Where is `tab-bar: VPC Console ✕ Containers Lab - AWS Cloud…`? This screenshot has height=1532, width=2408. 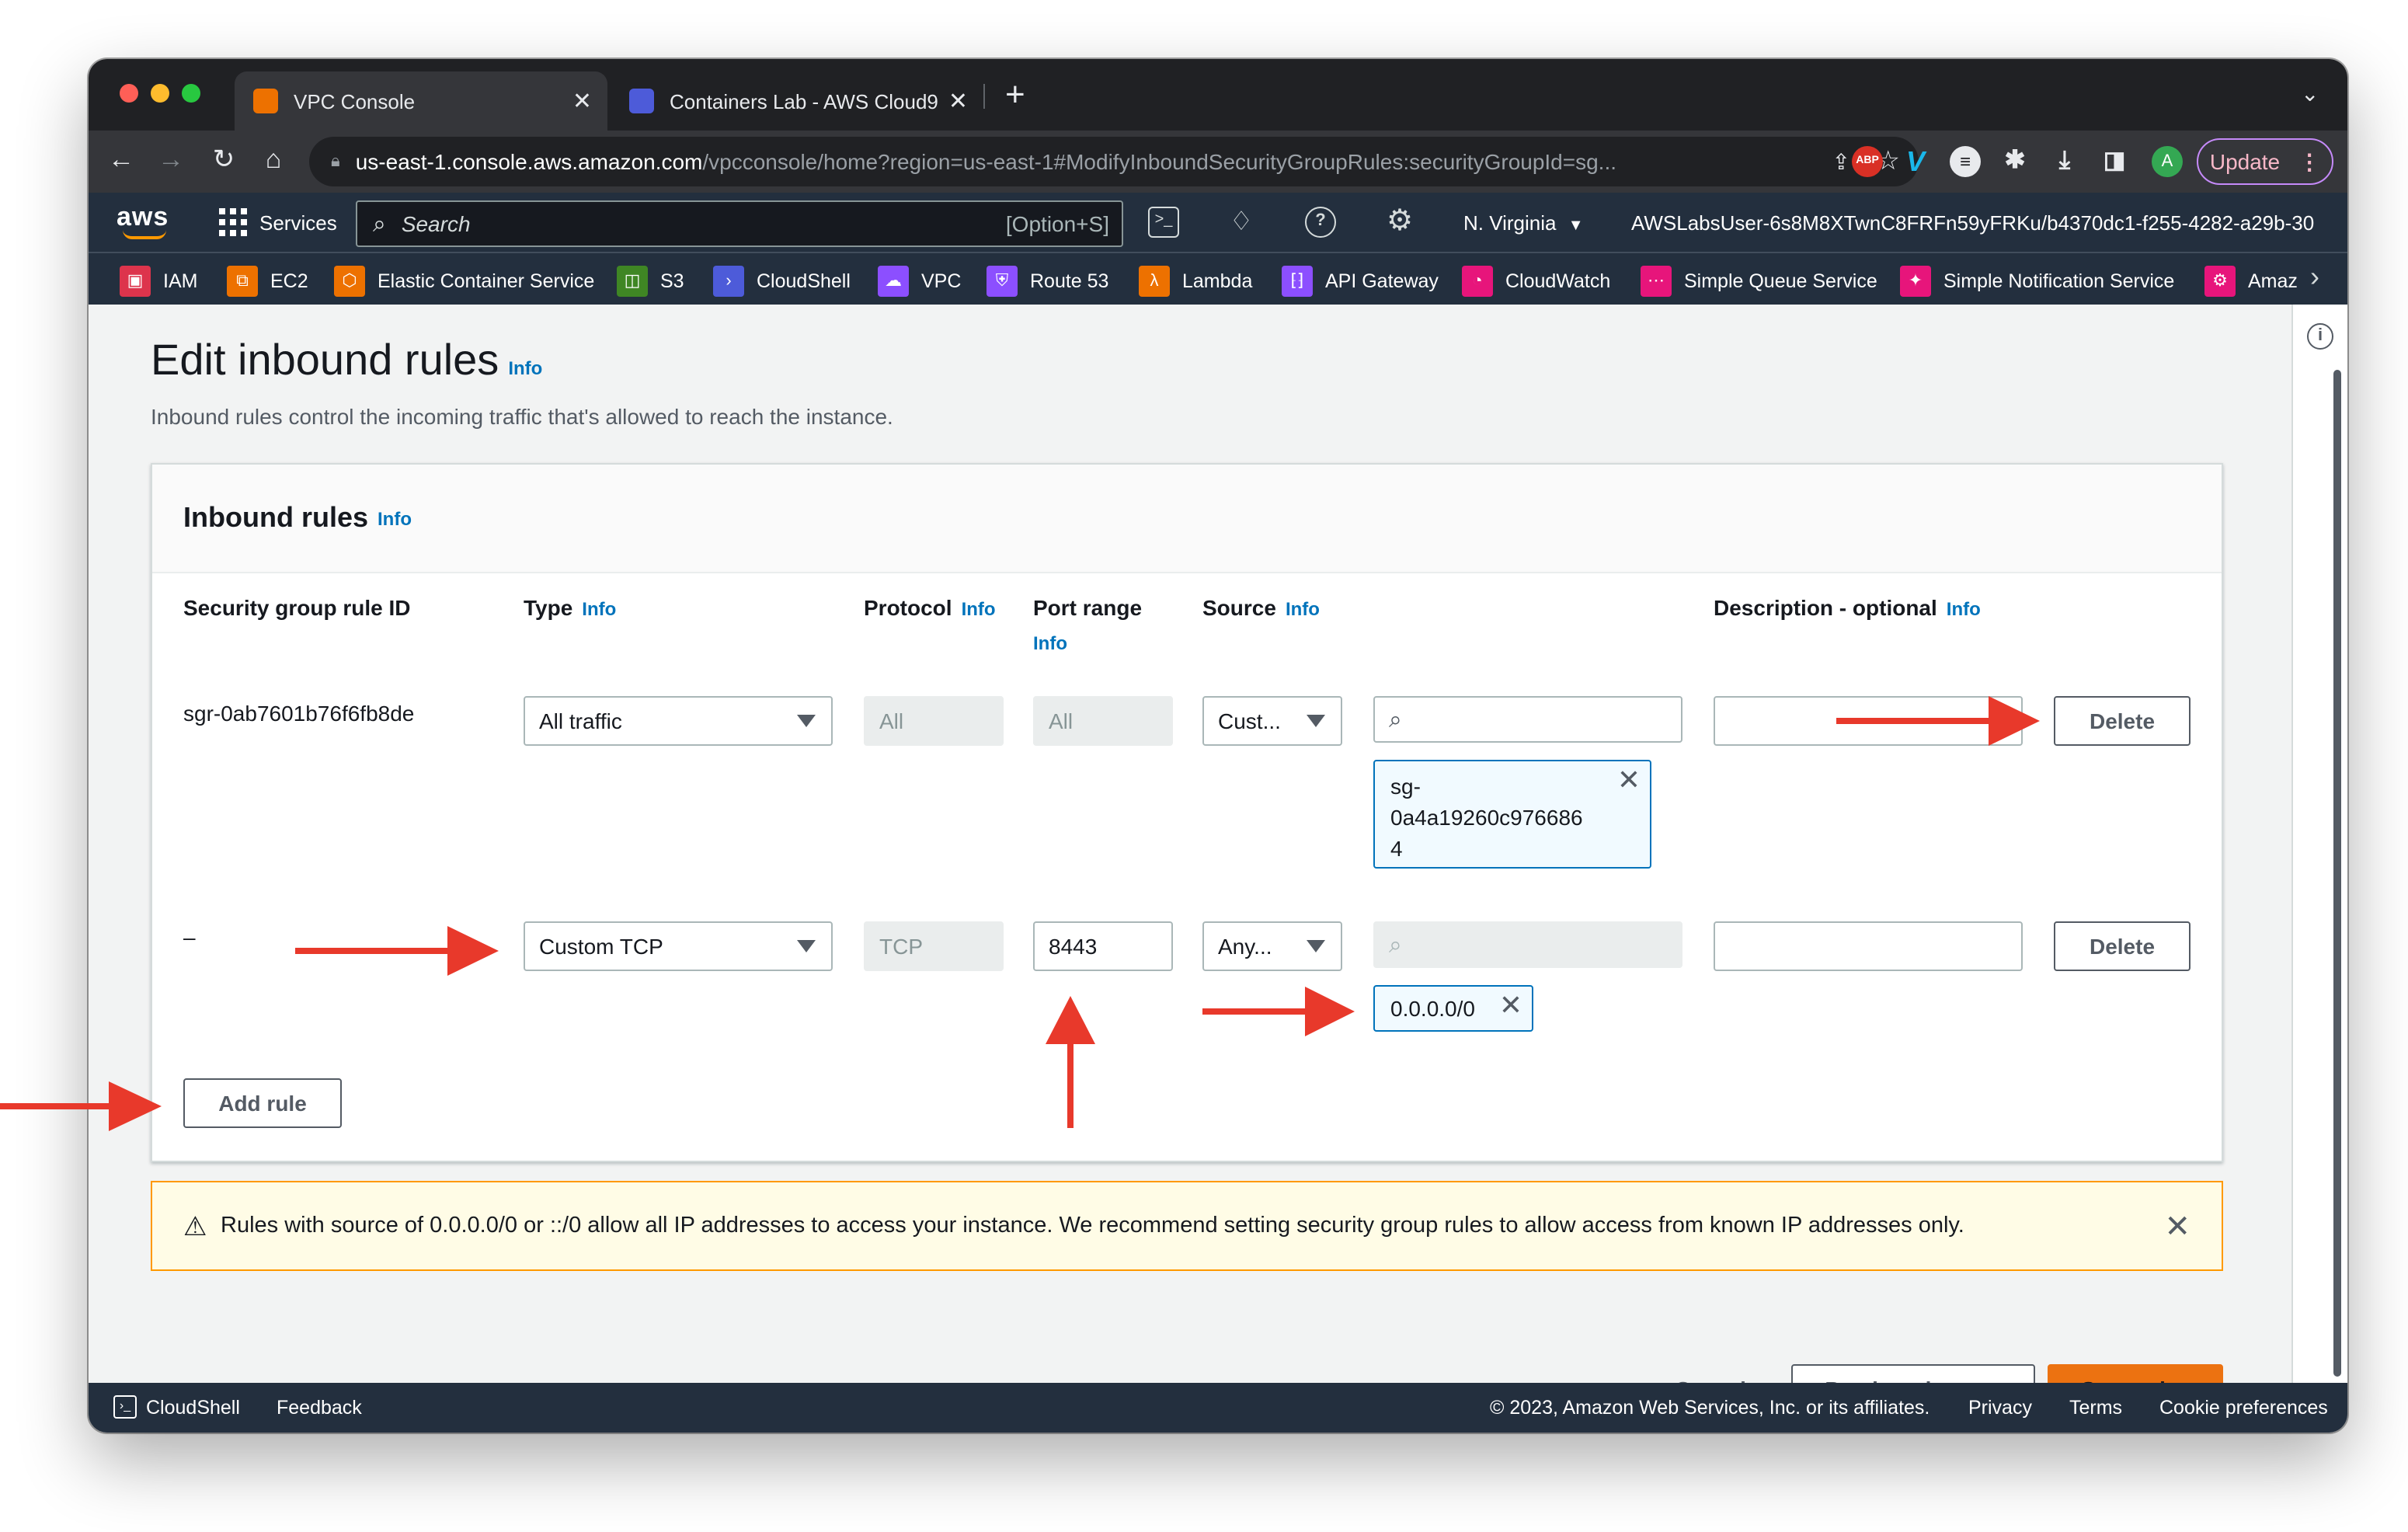
tab-bar: VPC Console ✕ Containers Lab - AWS Cloud… is located at coordinates (1218, 95).